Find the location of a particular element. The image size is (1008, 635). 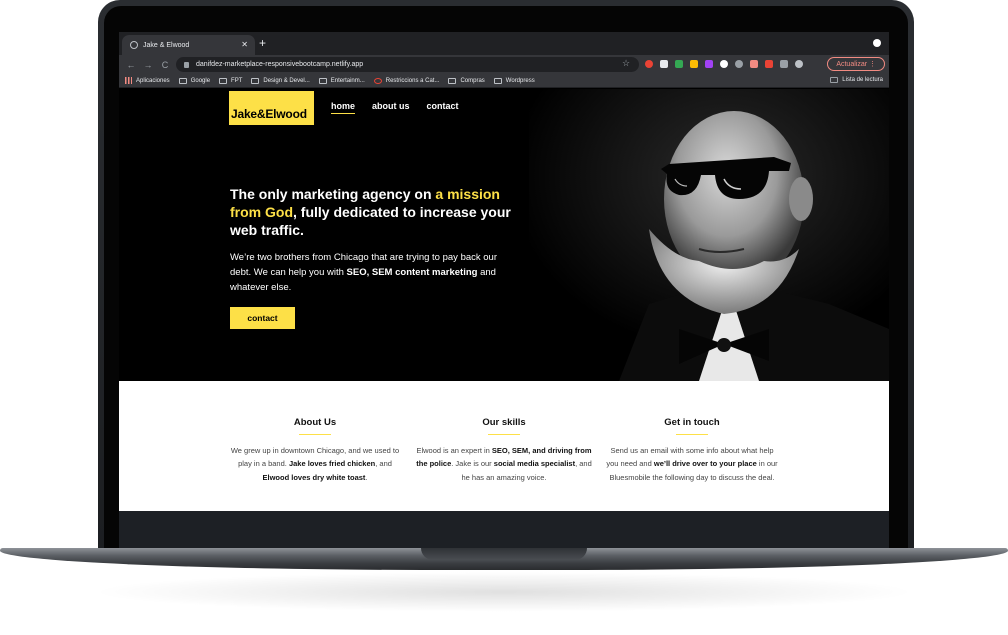

back-button: ← is located at coordinates (131, 65).